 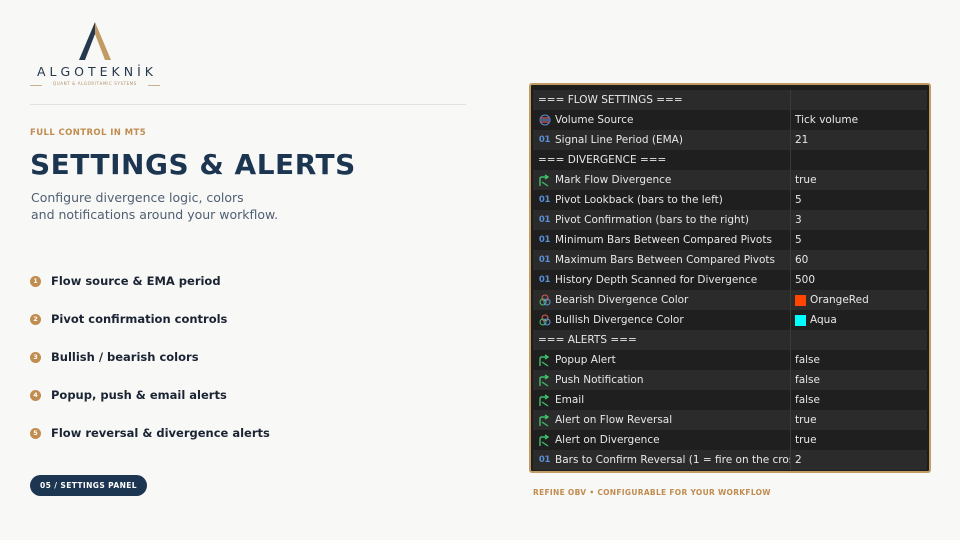 I want to click on setting-label: Signal Line Period (EMA), so click(x=619, y=140).